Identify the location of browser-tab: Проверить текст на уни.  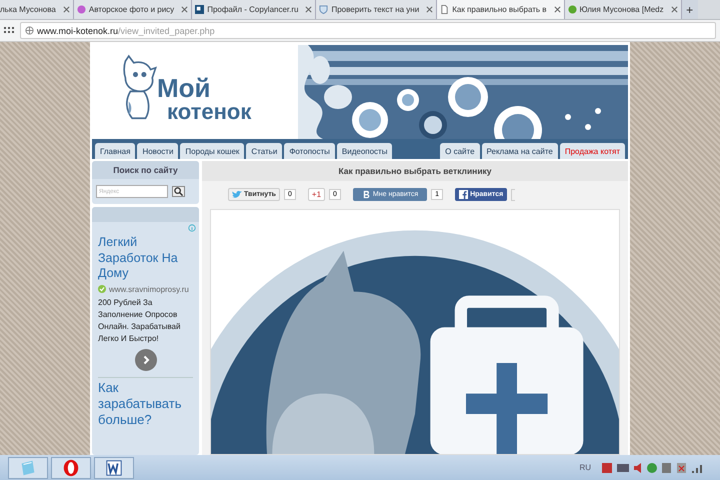
(377, 9).